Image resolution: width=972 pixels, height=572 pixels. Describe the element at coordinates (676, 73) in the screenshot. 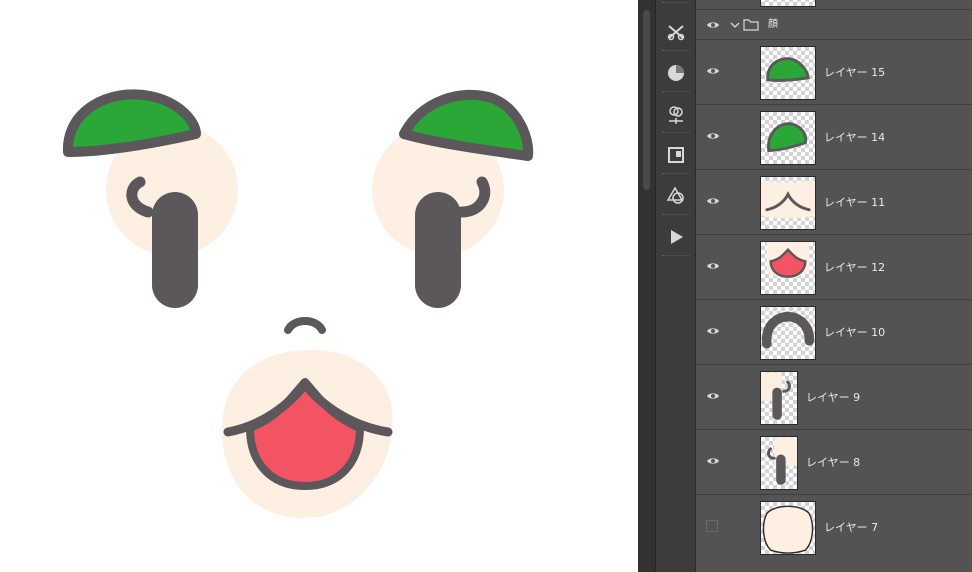

I see `color-circle-icon` at that location.